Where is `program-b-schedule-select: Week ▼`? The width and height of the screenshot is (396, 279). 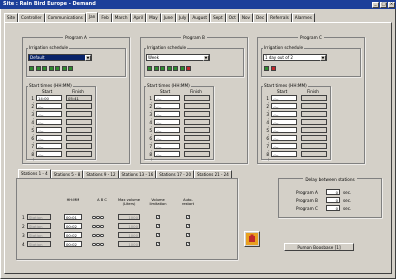
program-b-schedule-select: Week ▼ is located at coordinates (178, 57).